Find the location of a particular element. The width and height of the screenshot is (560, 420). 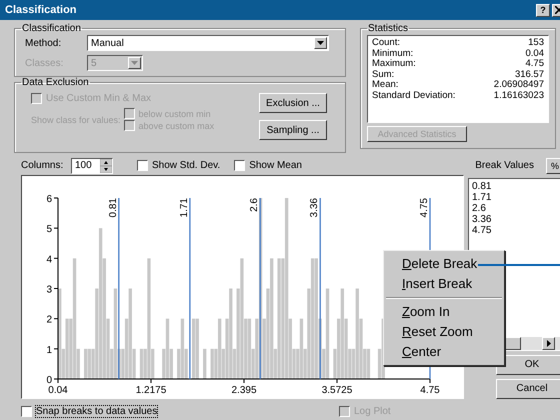

group-title: Data Exclusion is located at coordinates (55, 82).